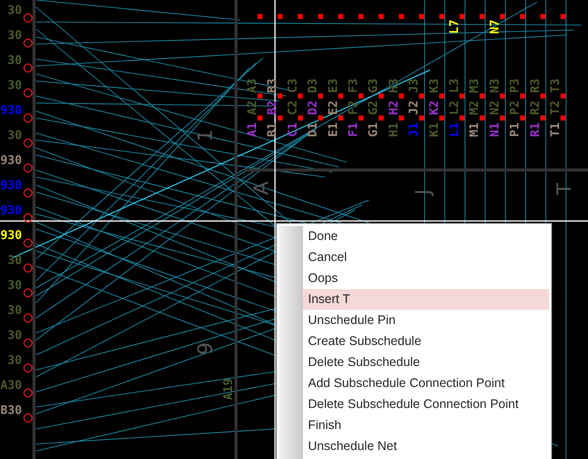 Image resolution: width=588 pixels, height=459 pixels. I want to click on menu-item: Cancel, so click(426, 257).